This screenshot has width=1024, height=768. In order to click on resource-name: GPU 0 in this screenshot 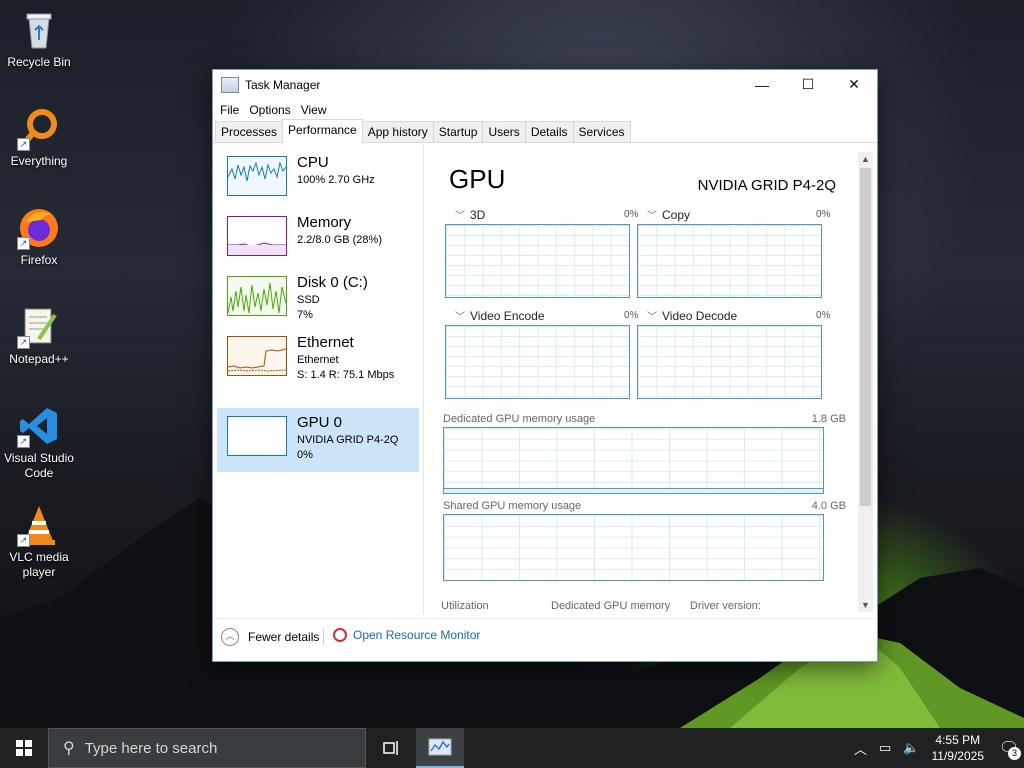, I will do `click(320, 422)`.